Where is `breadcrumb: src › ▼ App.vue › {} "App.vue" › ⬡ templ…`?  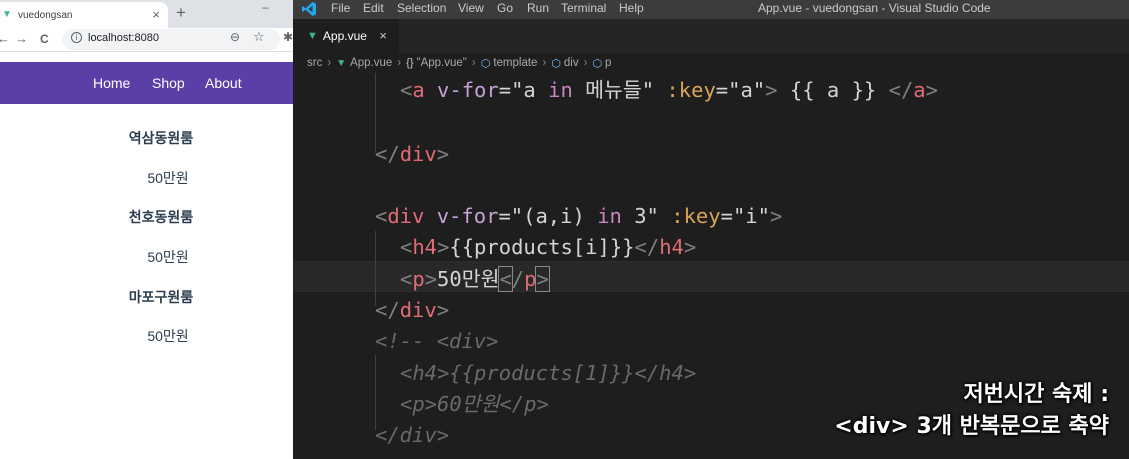 breadcrumb: src › ▼ App.vue › {} "App.vue" › ⬡ templ… is located at coordinates (711, 63).